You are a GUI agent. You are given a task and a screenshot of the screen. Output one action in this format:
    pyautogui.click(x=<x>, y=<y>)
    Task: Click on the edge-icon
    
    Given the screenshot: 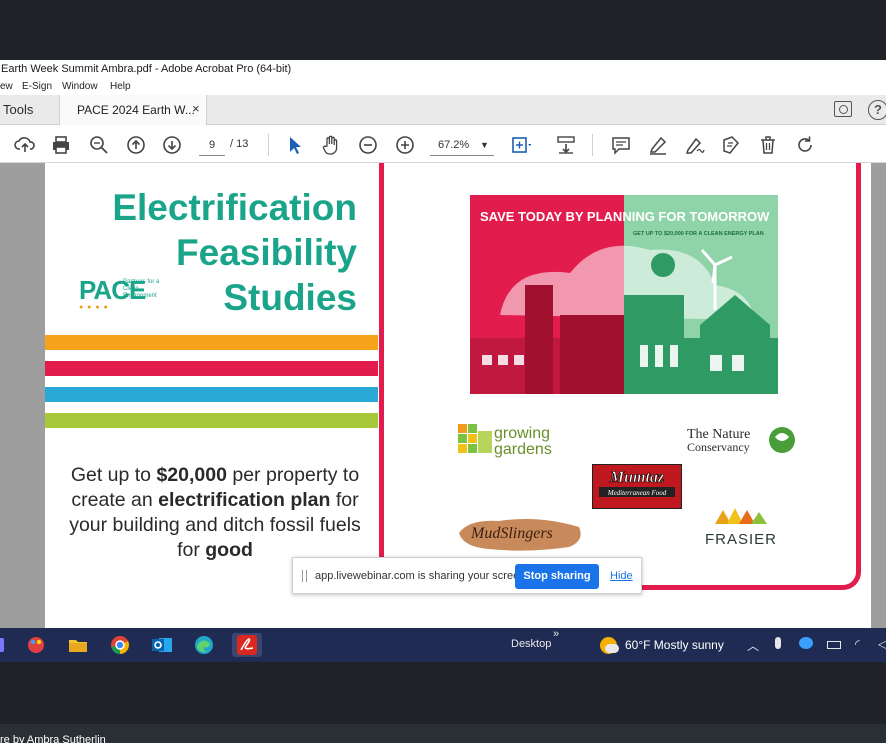 What is the action you would take?
    pyautogui.click(x=204, y=645)
    